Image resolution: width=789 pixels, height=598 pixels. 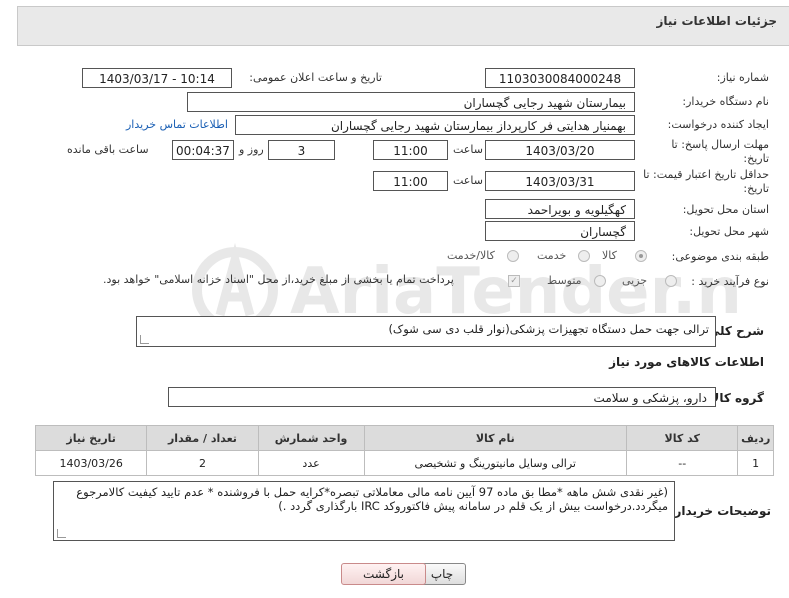 I want to click on col-code: کد کالا, so click(x=682, y=438).